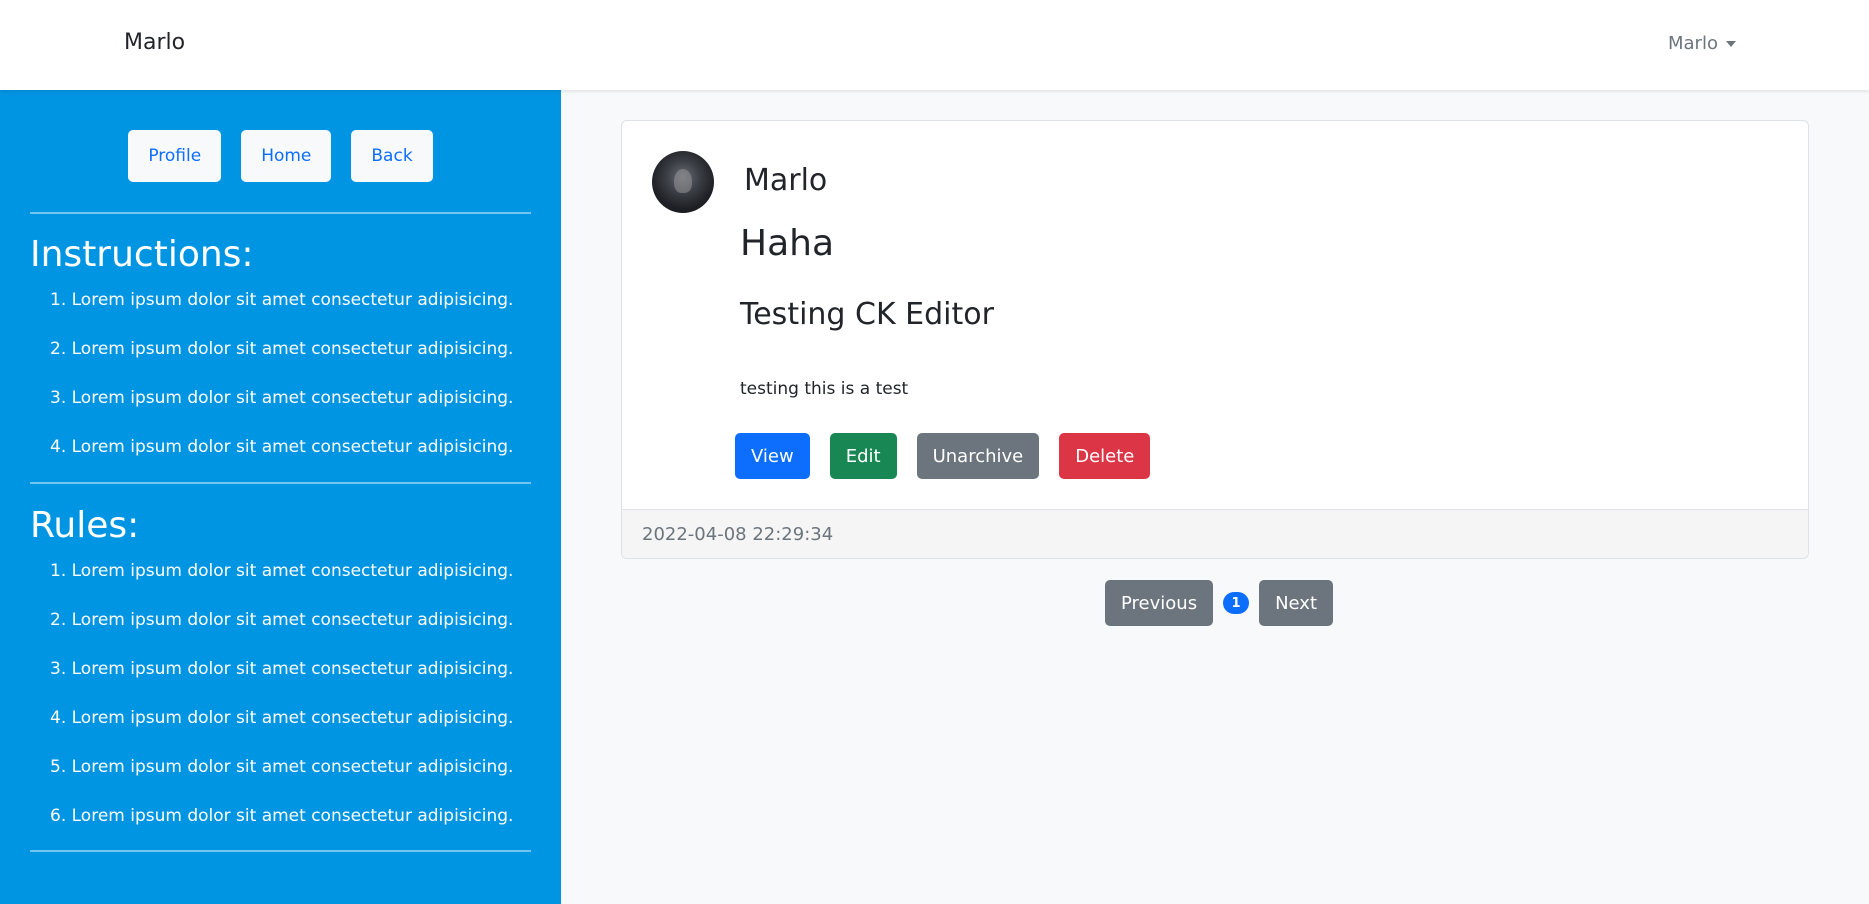  What do you see at coordinates (175, 156) in the screenshot?
I see `profile-button: Profile` at bounding box center [175, 156].